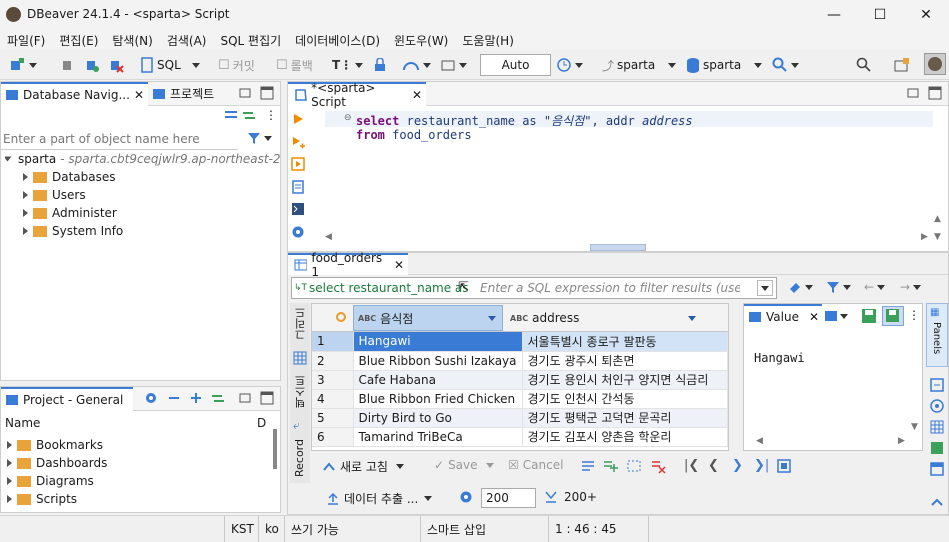  I want to click on scroll-down-arrow-icon: ▼, so click(914, 427).